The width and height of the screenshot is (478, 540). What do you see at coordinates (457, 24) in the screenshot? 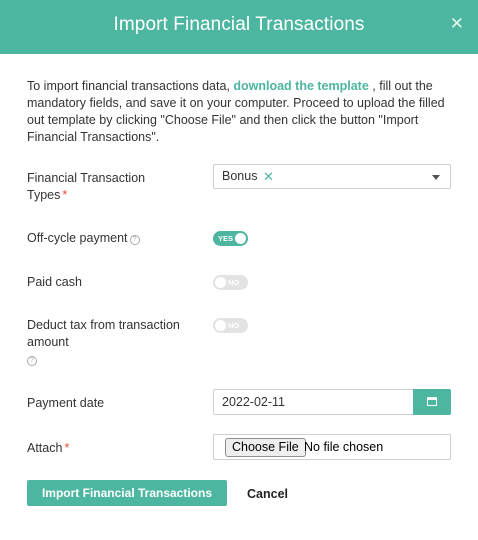
I see `close-icon: ✕` at bounding box center [457, 24].